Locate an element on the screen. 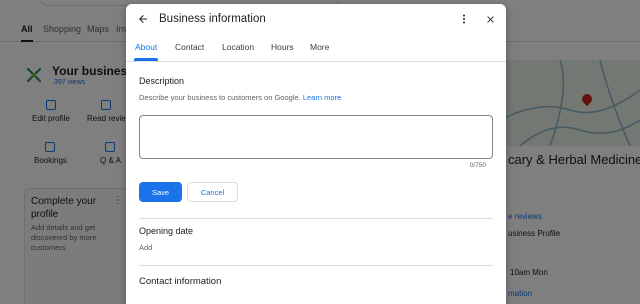 This screenshot has width=640, height=304. character-counter: 0/750 is located at coordinates (477, 165).